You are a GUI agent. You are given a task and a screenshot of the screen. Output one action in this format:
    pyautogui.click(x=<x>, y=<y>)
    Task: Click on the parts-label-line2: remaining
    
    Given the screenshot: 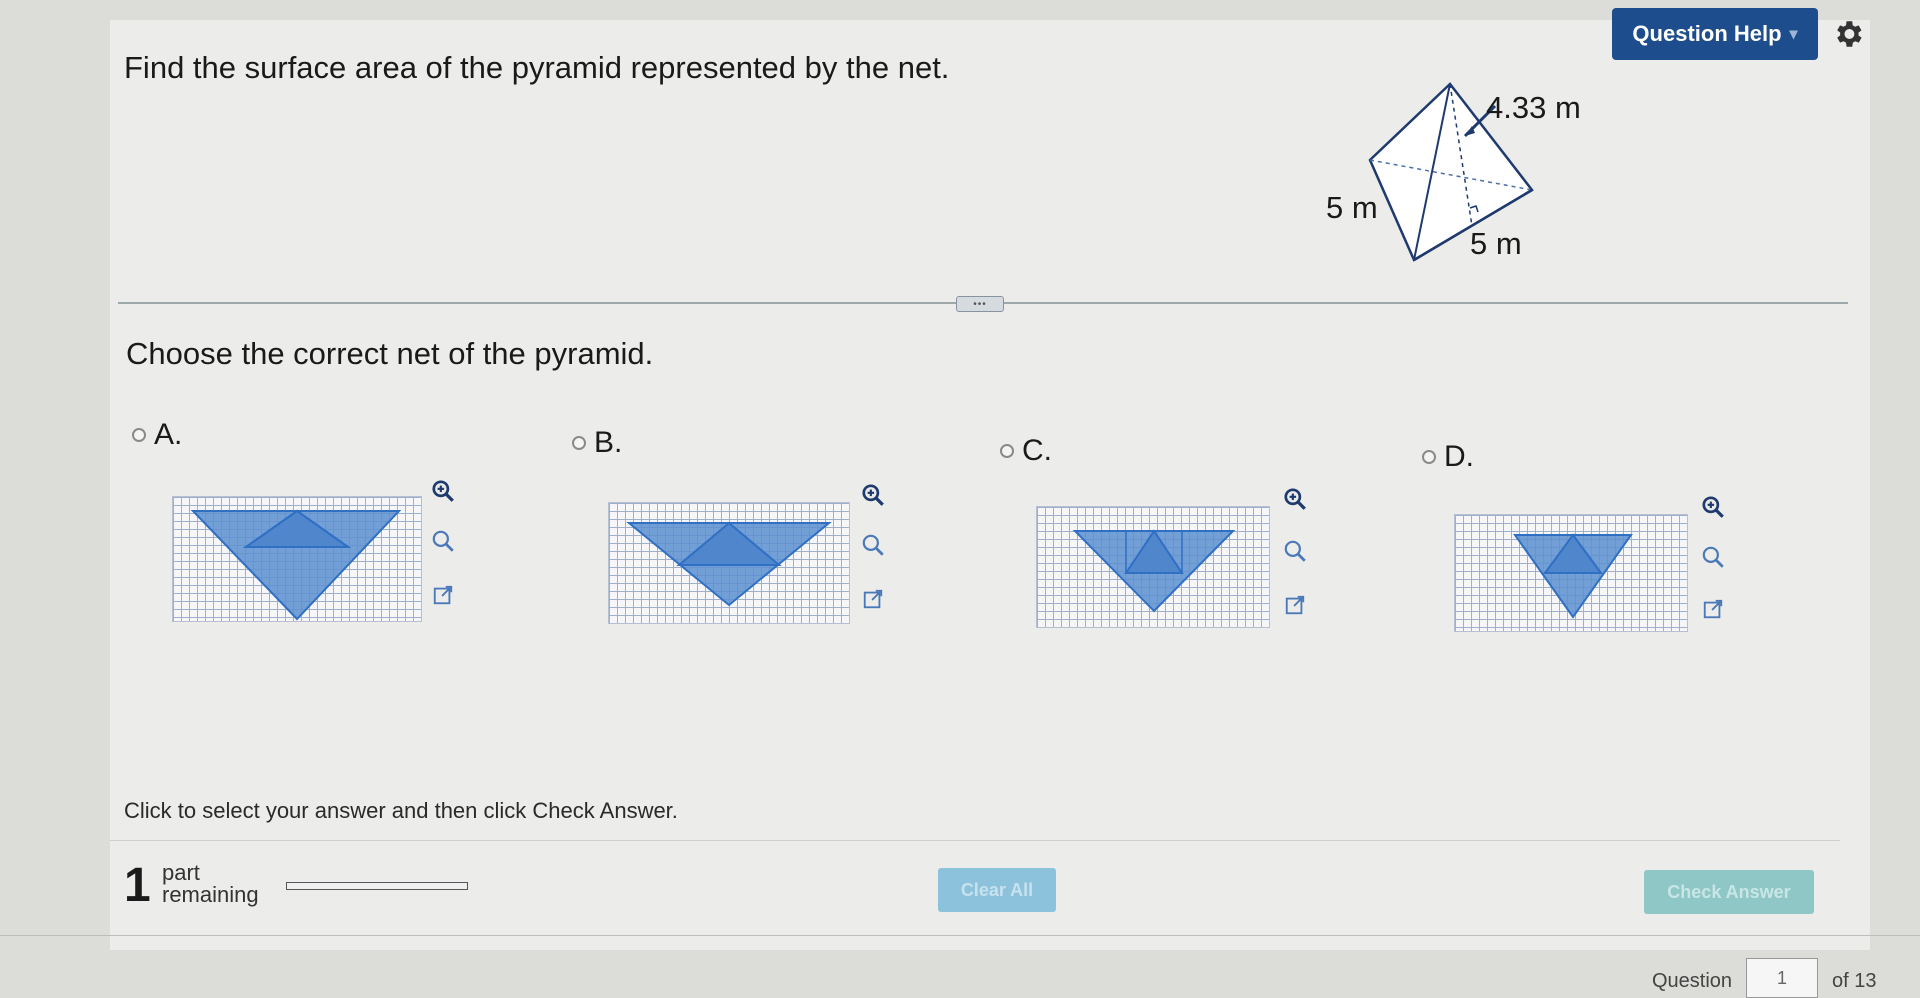 What is the action you would take?
    pyautogui.click(x=210, y=894)
    